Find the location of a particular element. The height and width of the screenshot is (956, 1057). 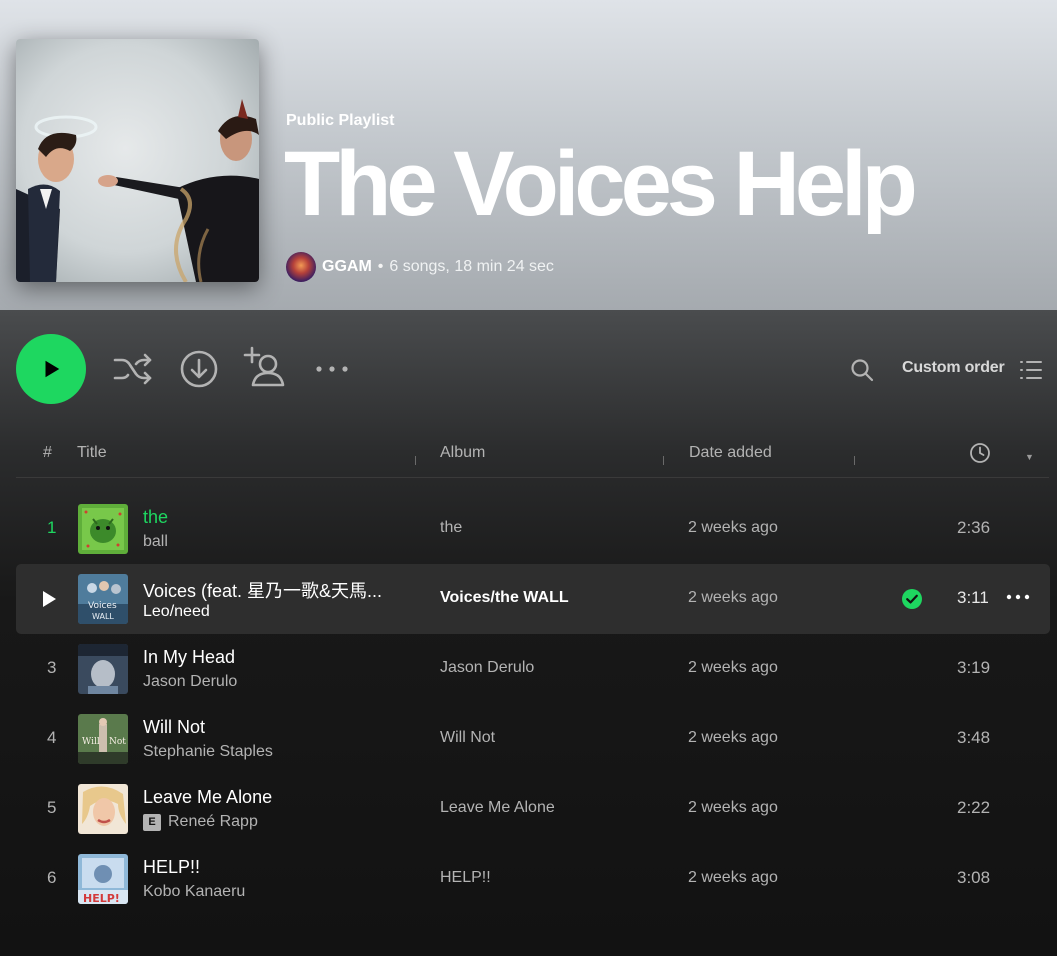

table-row: 1 the ball the 2 weeks ago 2:36 is located at coordinates (533, 529).